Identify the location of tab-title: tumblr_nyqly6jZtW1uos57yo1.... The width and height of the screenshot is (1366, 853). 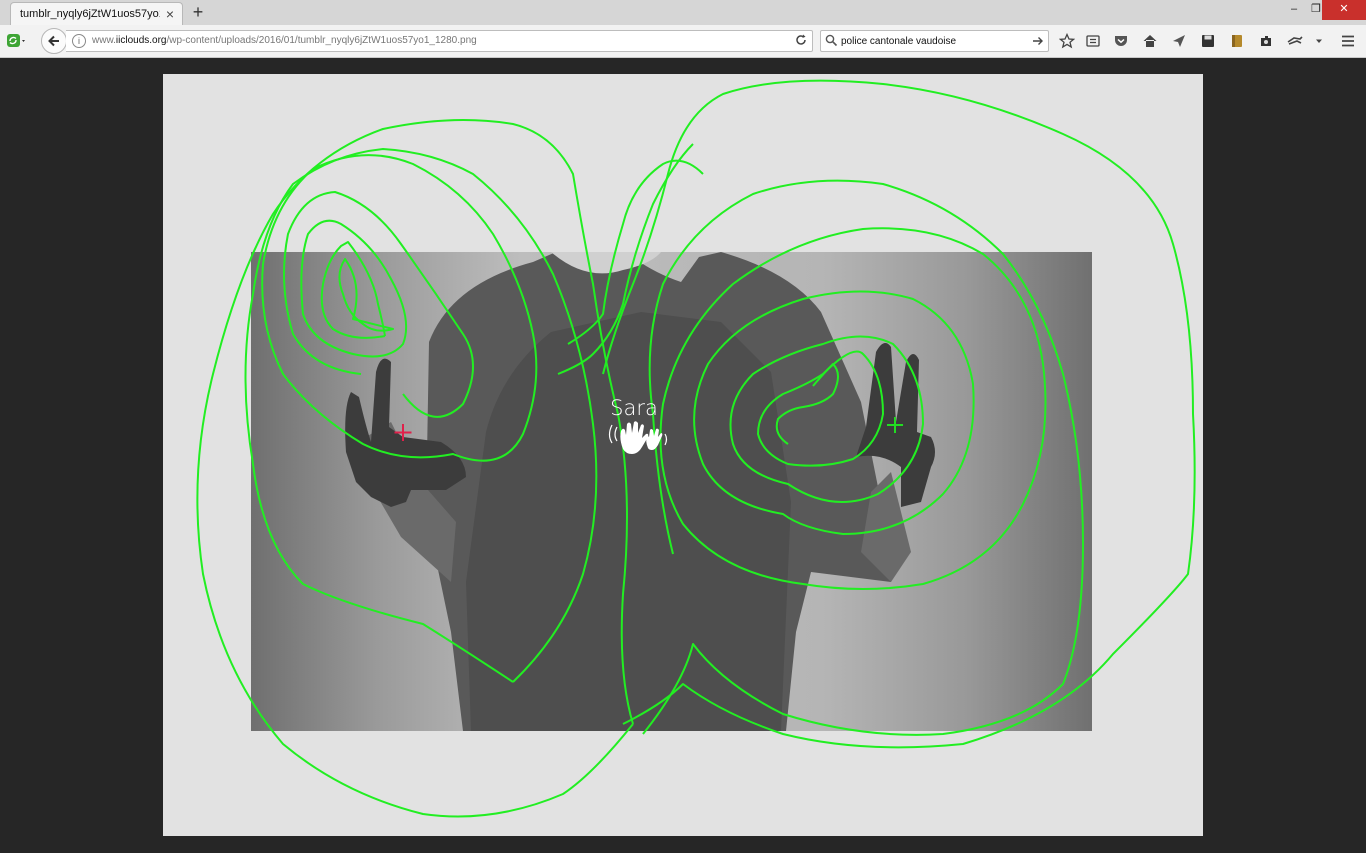
(90, 14).